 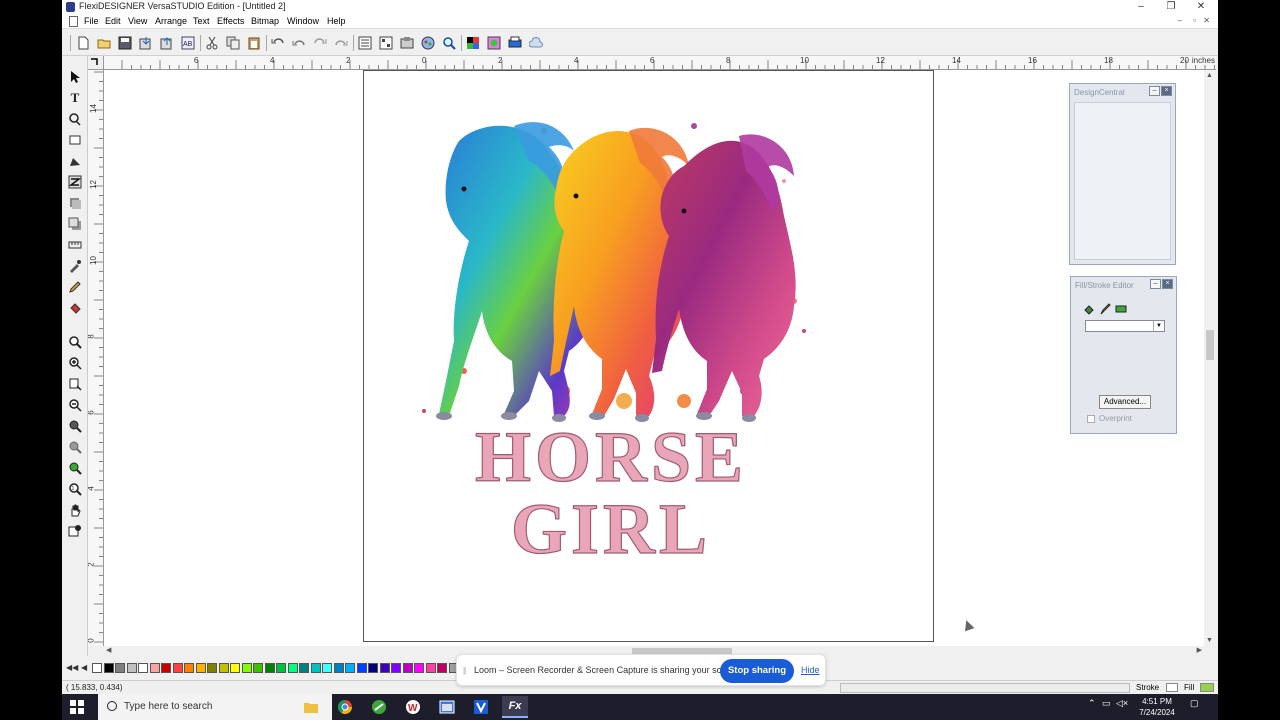 What do you see at coordinates (365, 43) in the screenshot?
I see `align-button` at bounding box center [365, 43].